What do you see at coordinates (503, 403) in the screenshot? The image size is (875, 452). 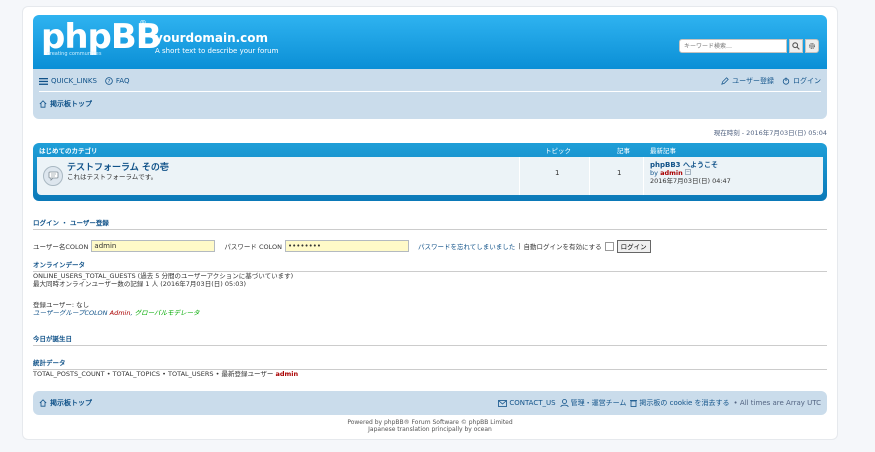 I see `envelope-icon` at bounding box center [503, 403].